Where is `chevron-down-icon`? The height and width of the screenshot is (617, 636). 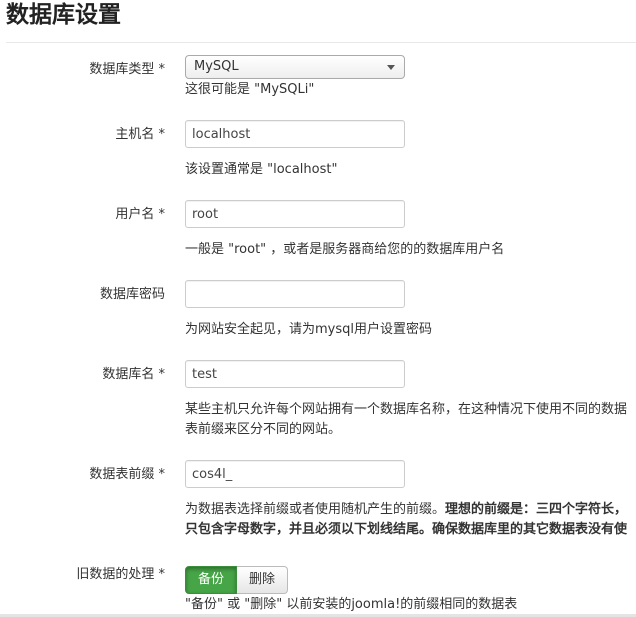 chevron-down-icon is located at coordinates (391, 67).